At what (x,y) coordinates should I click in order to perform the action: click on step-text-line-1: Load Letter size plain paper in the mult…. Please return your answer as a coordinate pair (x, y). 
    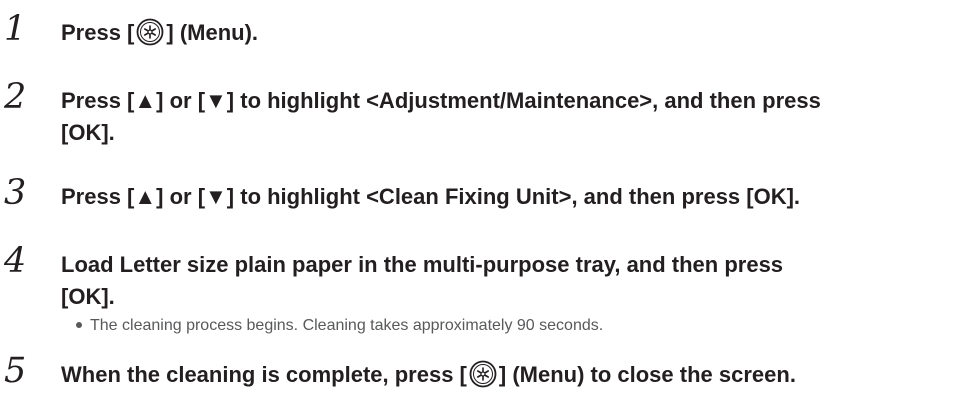
    Looking at the image, I should click on (422, 264).